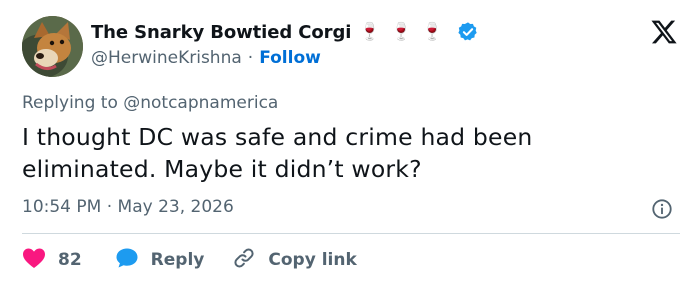 This screenshot has width=700, height=287. I want to click on action-bar: 82 Reply Copy link, so click(189, 260).